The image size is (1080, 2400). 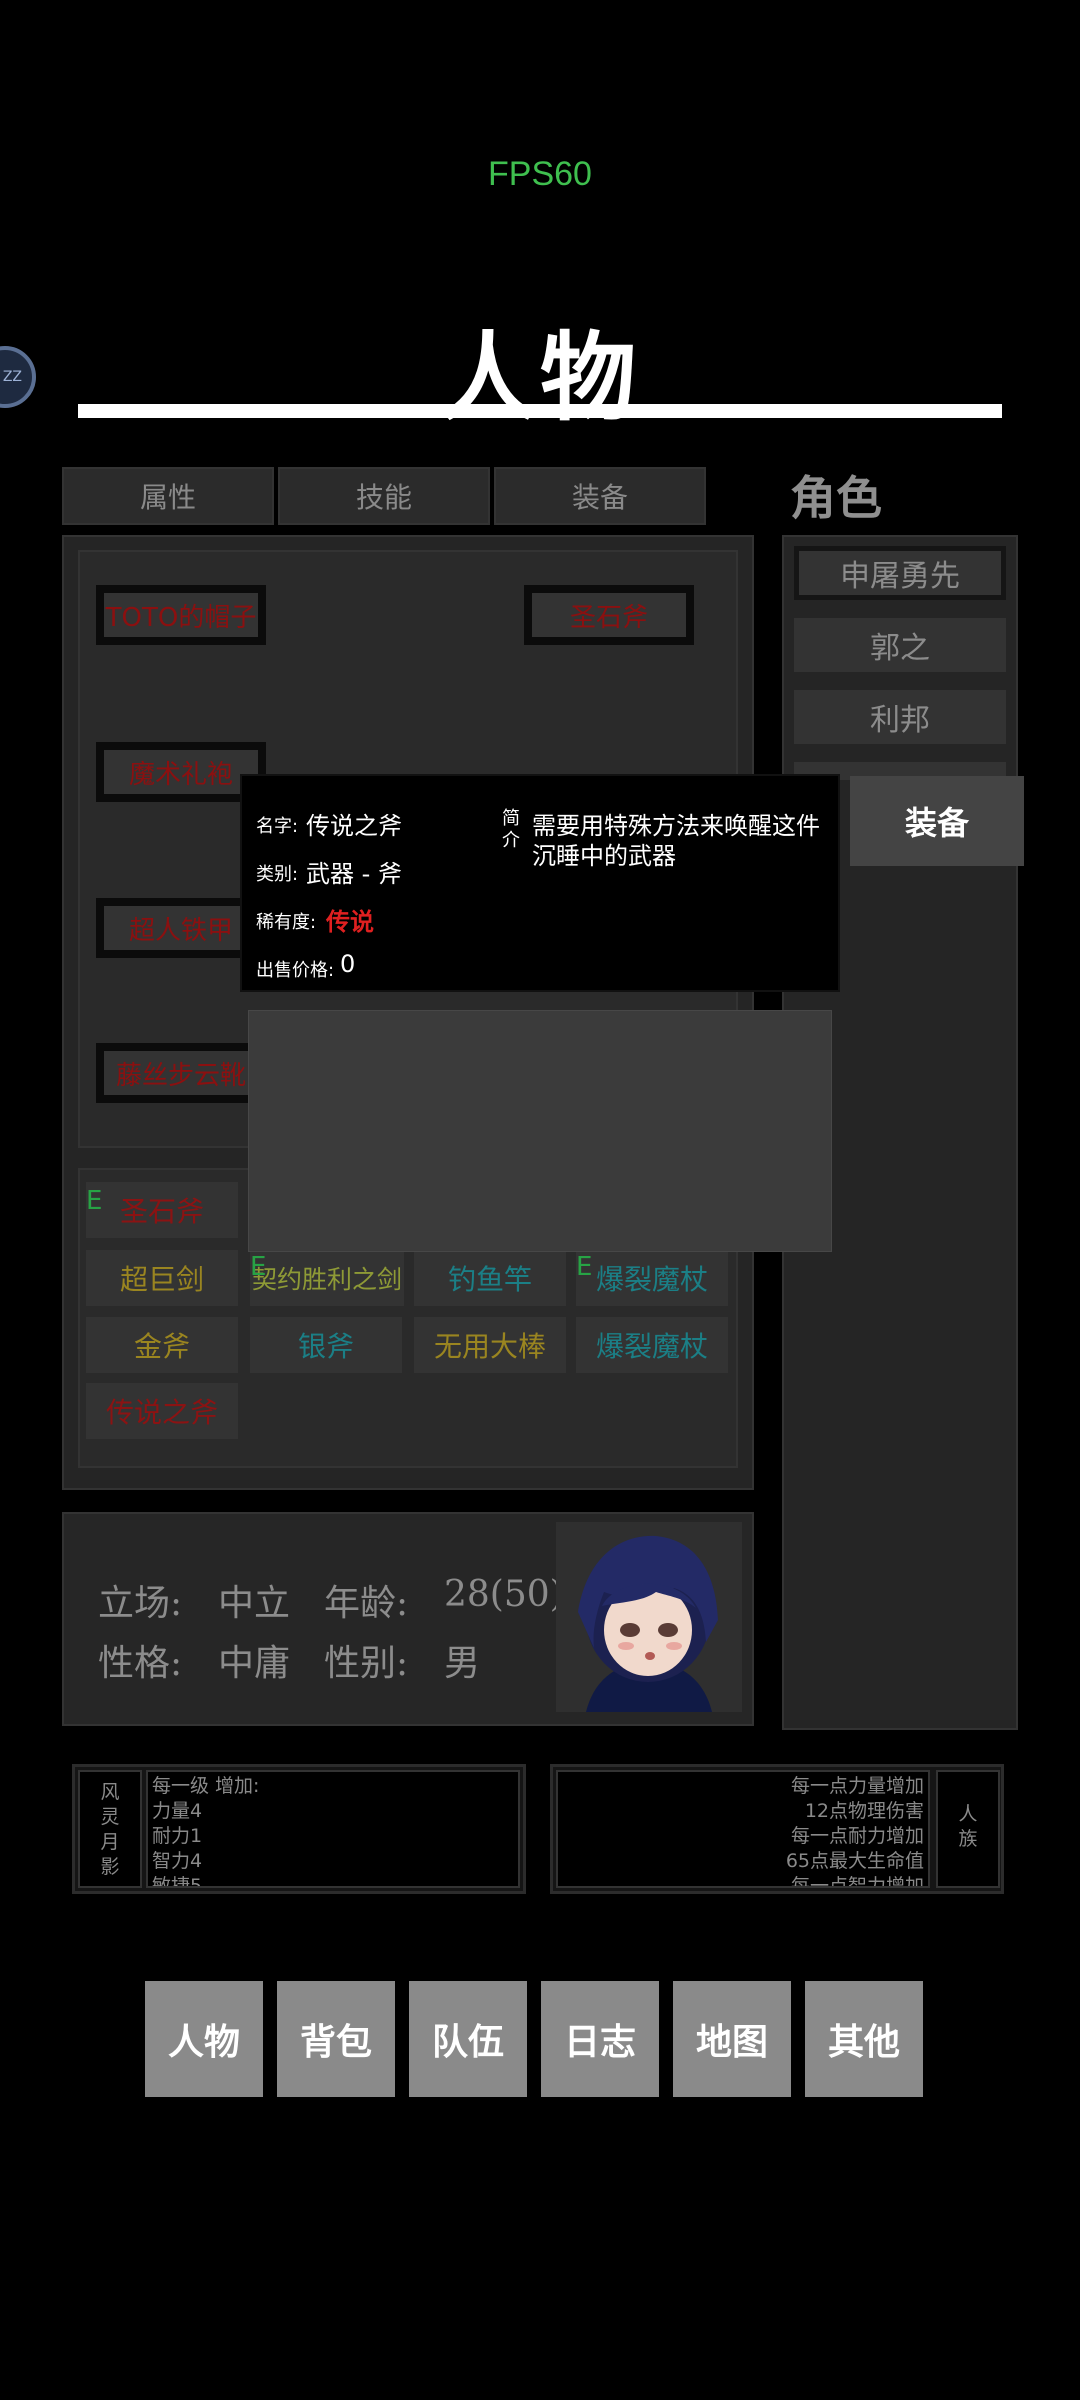 What do you see at coordinates (864, 1811) in the screenshot?
I see `bonus-line: 12点物理伤害` at bounding box center [864, 1811].